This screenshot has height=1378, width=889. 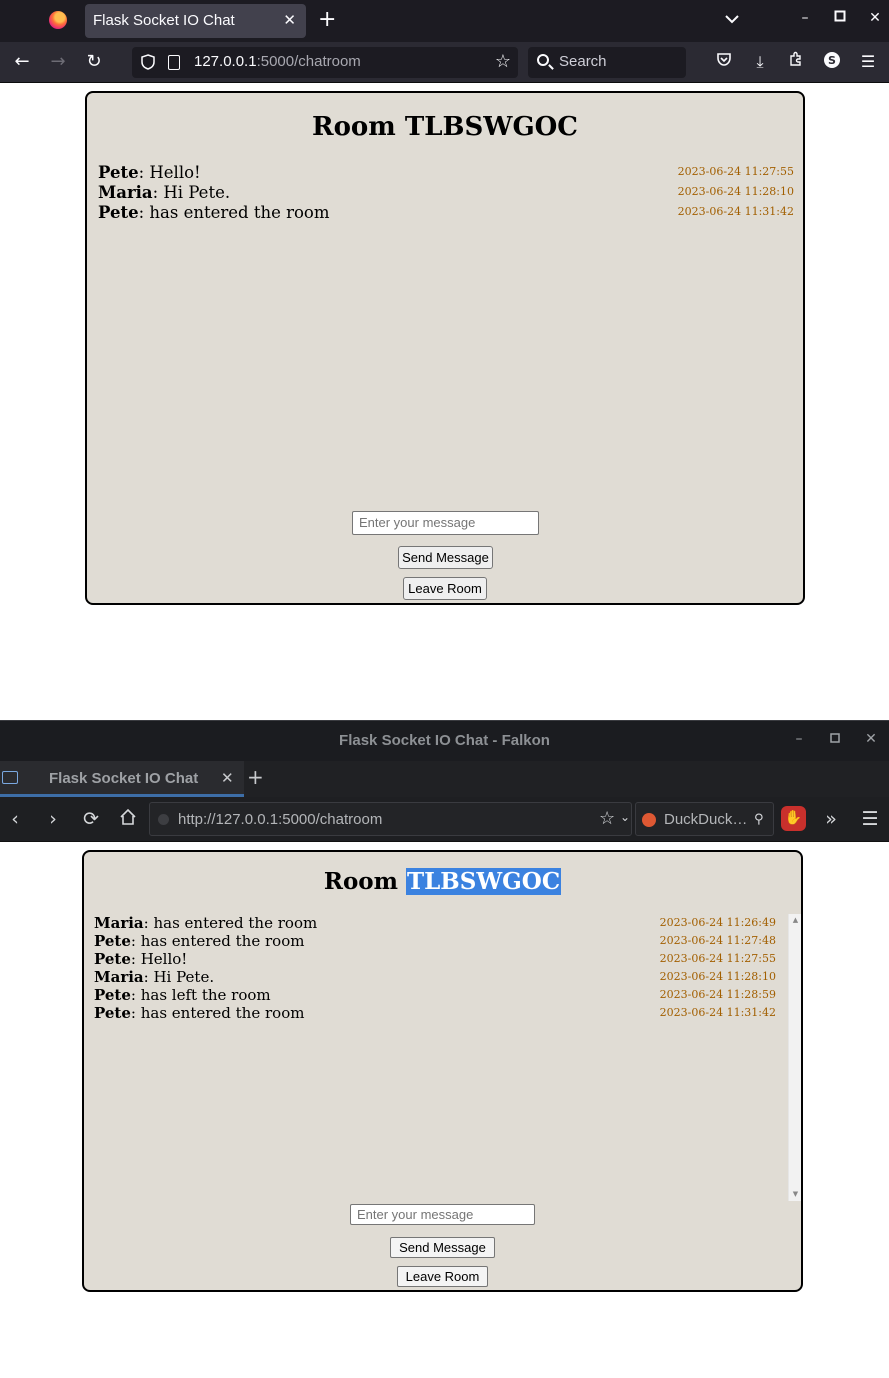 I want to click on page-info-icon, so click(x=174, y=62).